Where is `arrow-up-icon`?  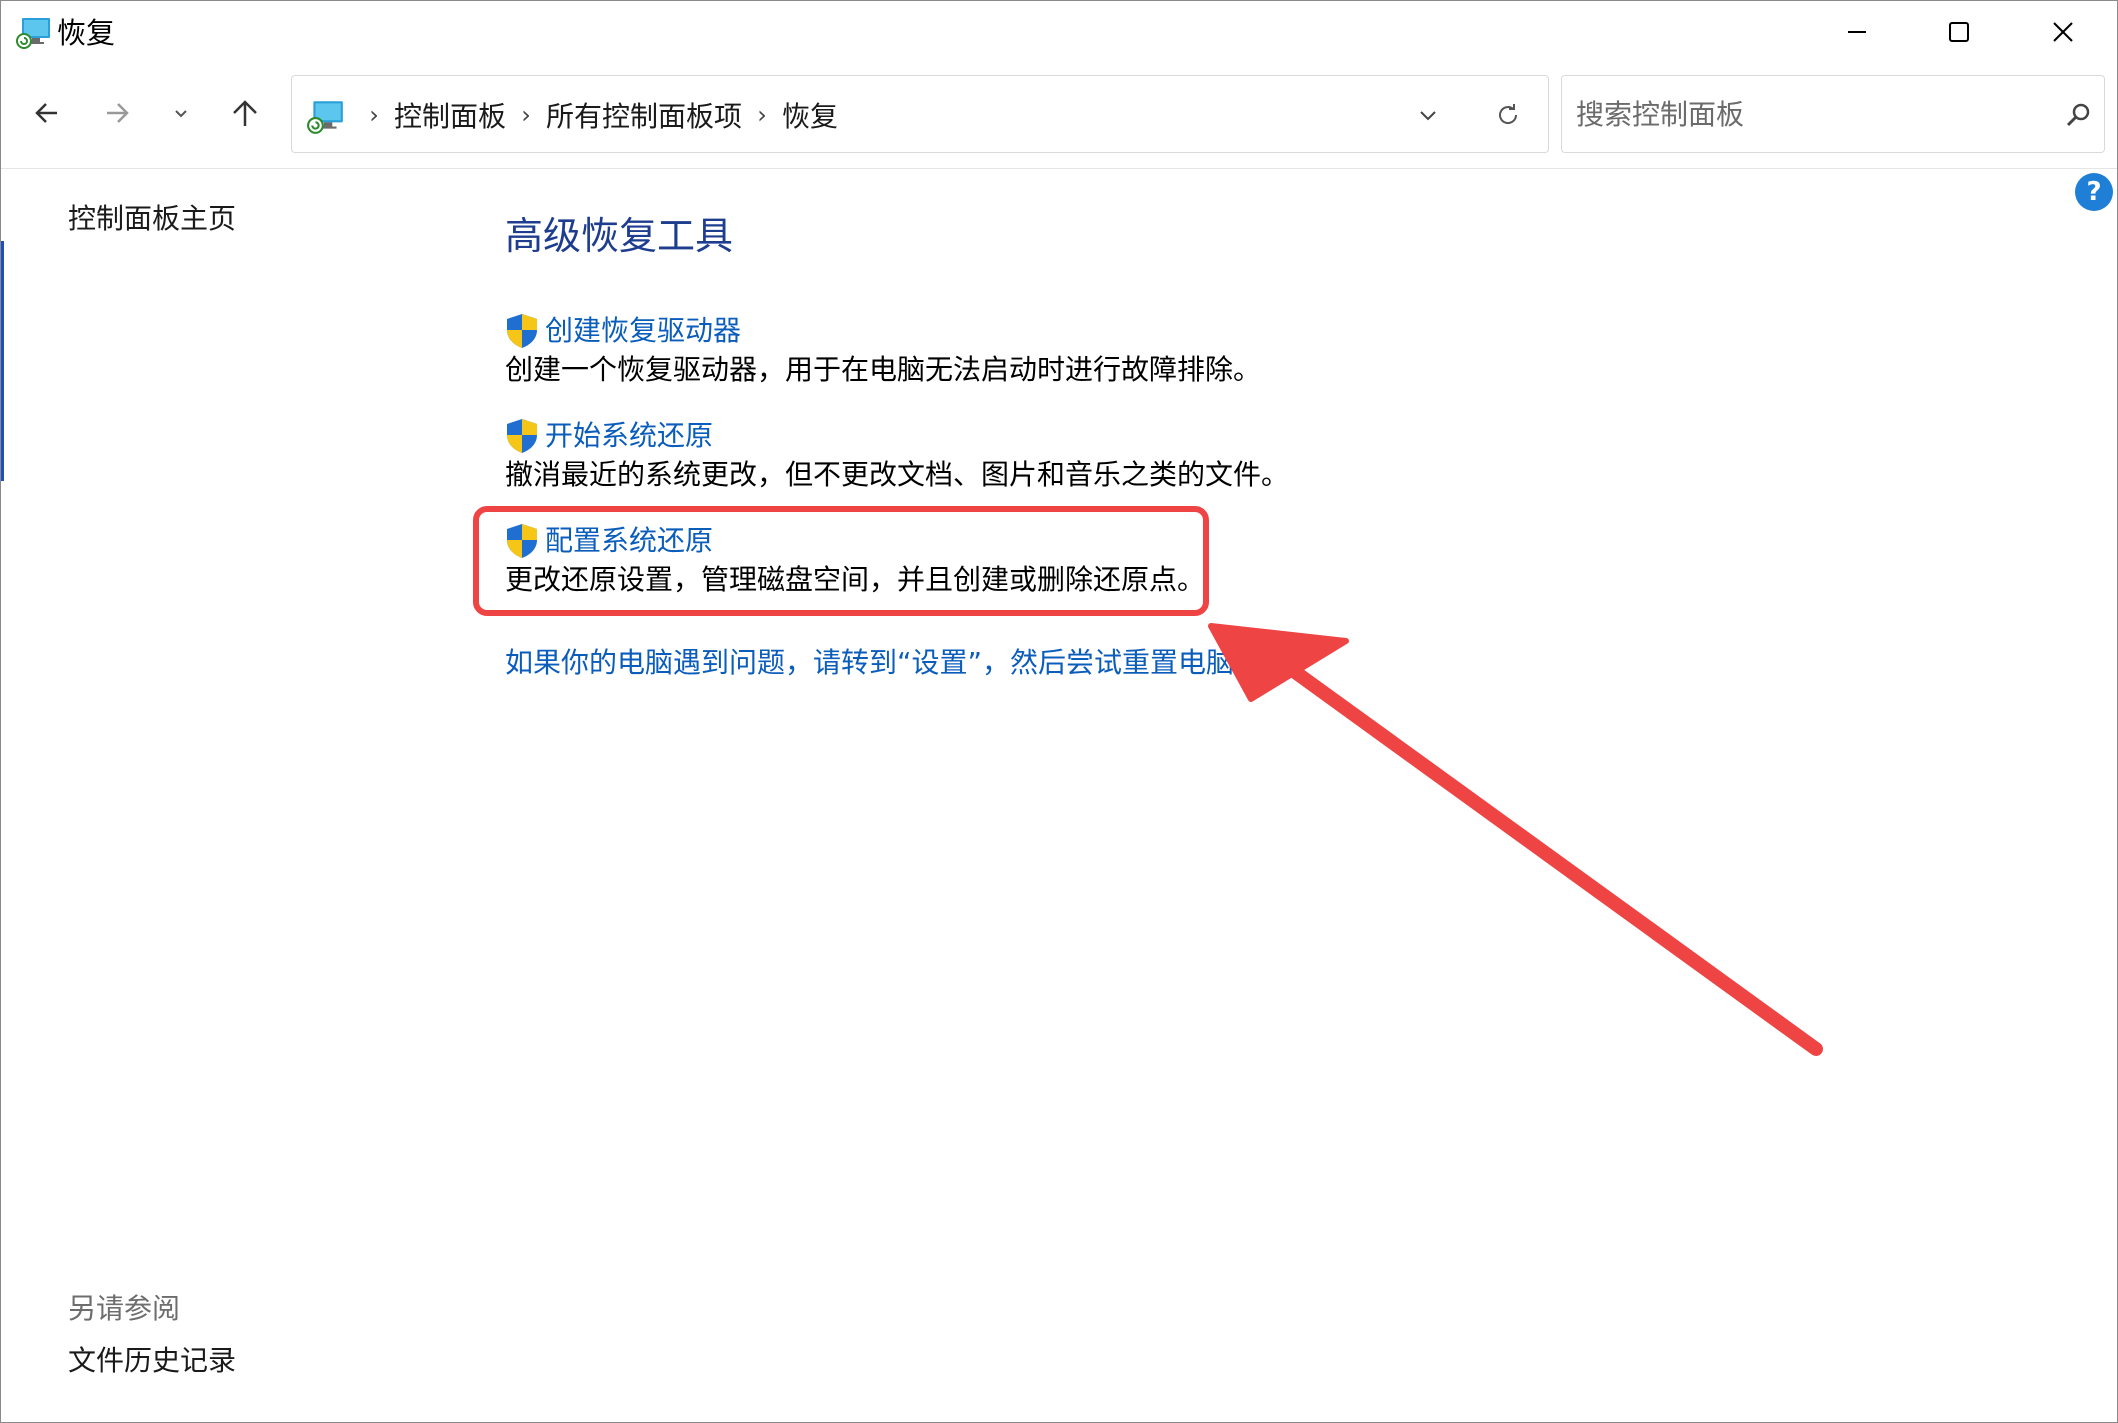 arrow-up-icon is located at coordinates (245, 113).